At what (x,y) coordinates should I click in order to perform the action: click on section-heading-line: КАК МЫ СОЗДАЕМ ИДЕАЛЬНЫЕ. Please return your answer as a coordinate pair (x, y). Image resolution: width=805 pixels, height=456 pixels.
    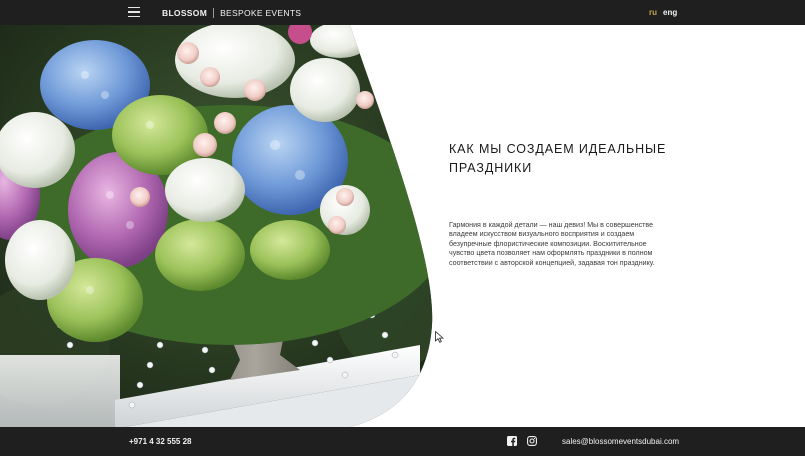
    Looking at the image, I should click on (558, 149).